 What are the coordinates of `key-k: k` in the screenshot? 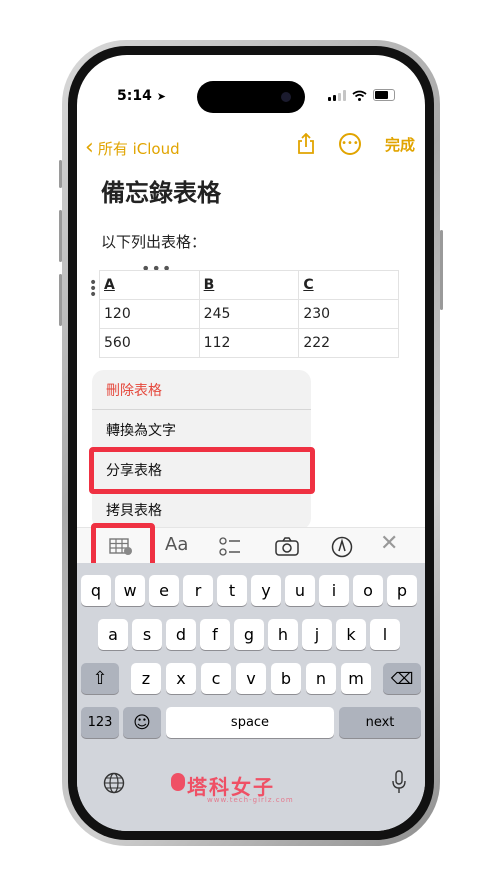 It's located at (351, 634).